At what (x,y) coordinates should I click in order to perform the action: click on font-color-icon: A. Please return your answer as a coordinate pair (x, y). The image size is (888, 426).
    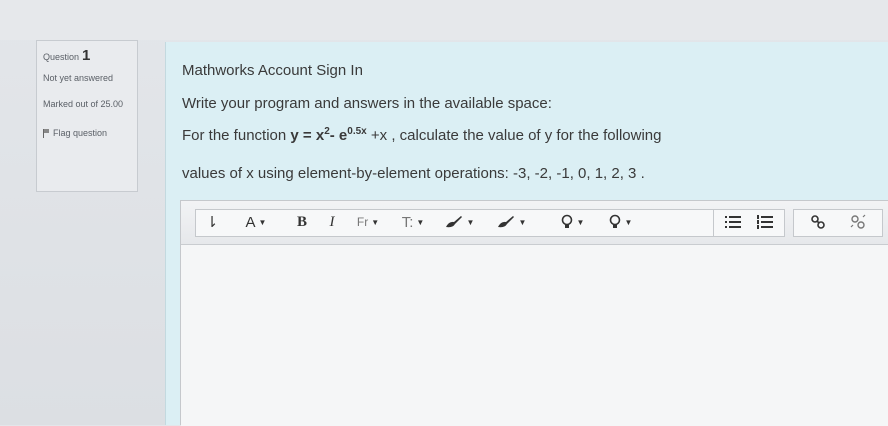
    Looking at the image, I should click on (250, 222).